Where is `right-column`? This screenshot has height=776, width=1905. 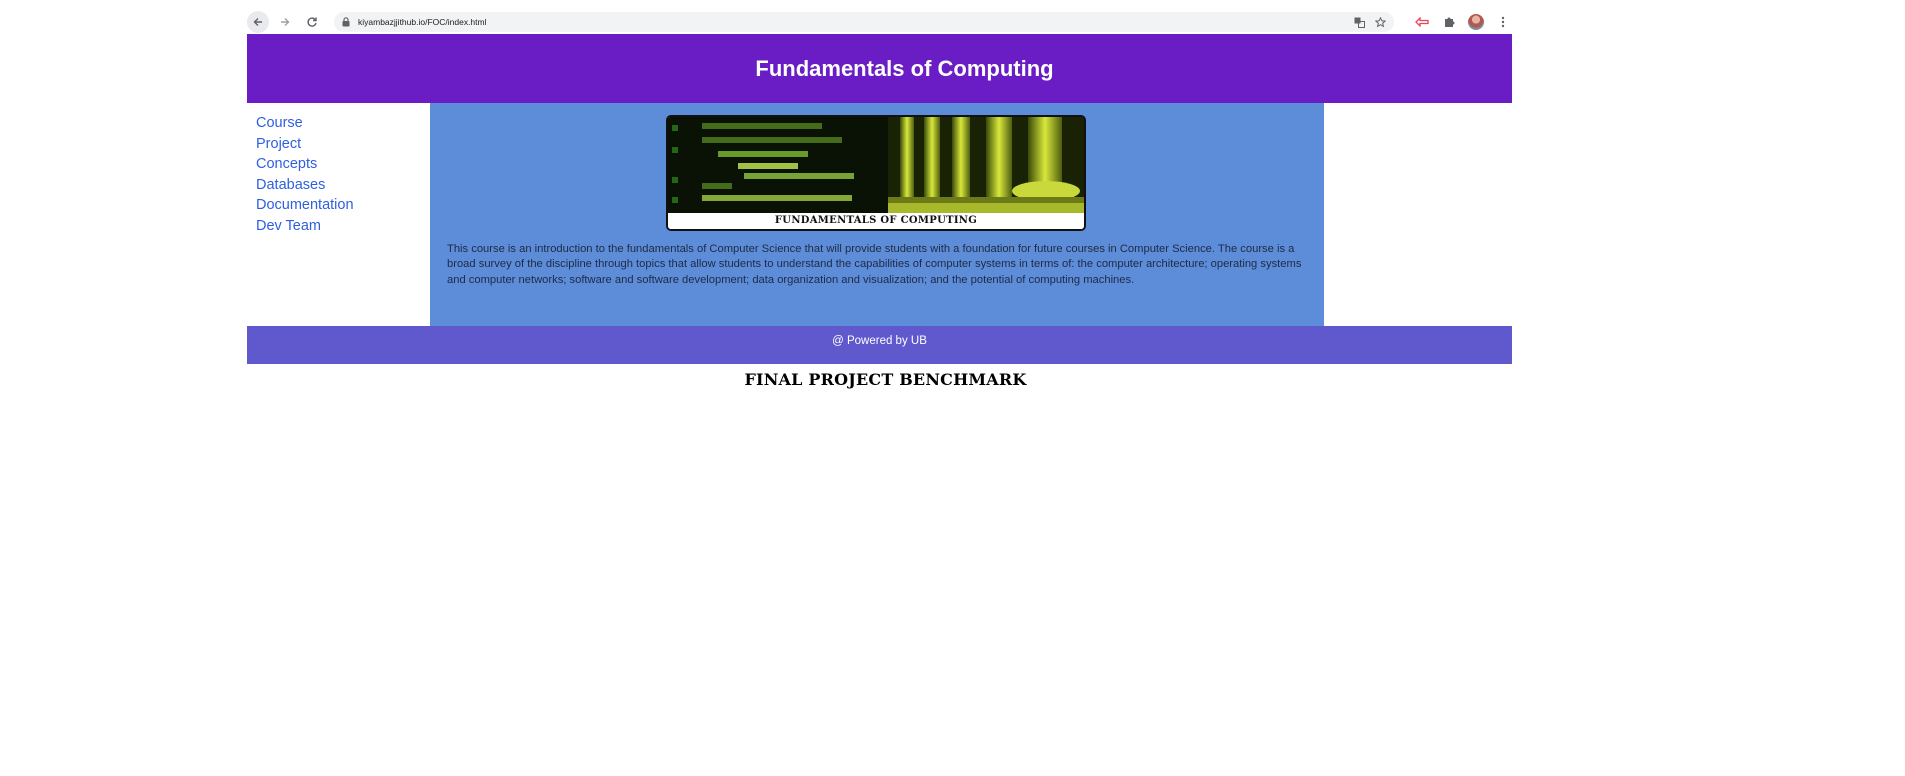
right-column is located at coordinates (1418, 214).